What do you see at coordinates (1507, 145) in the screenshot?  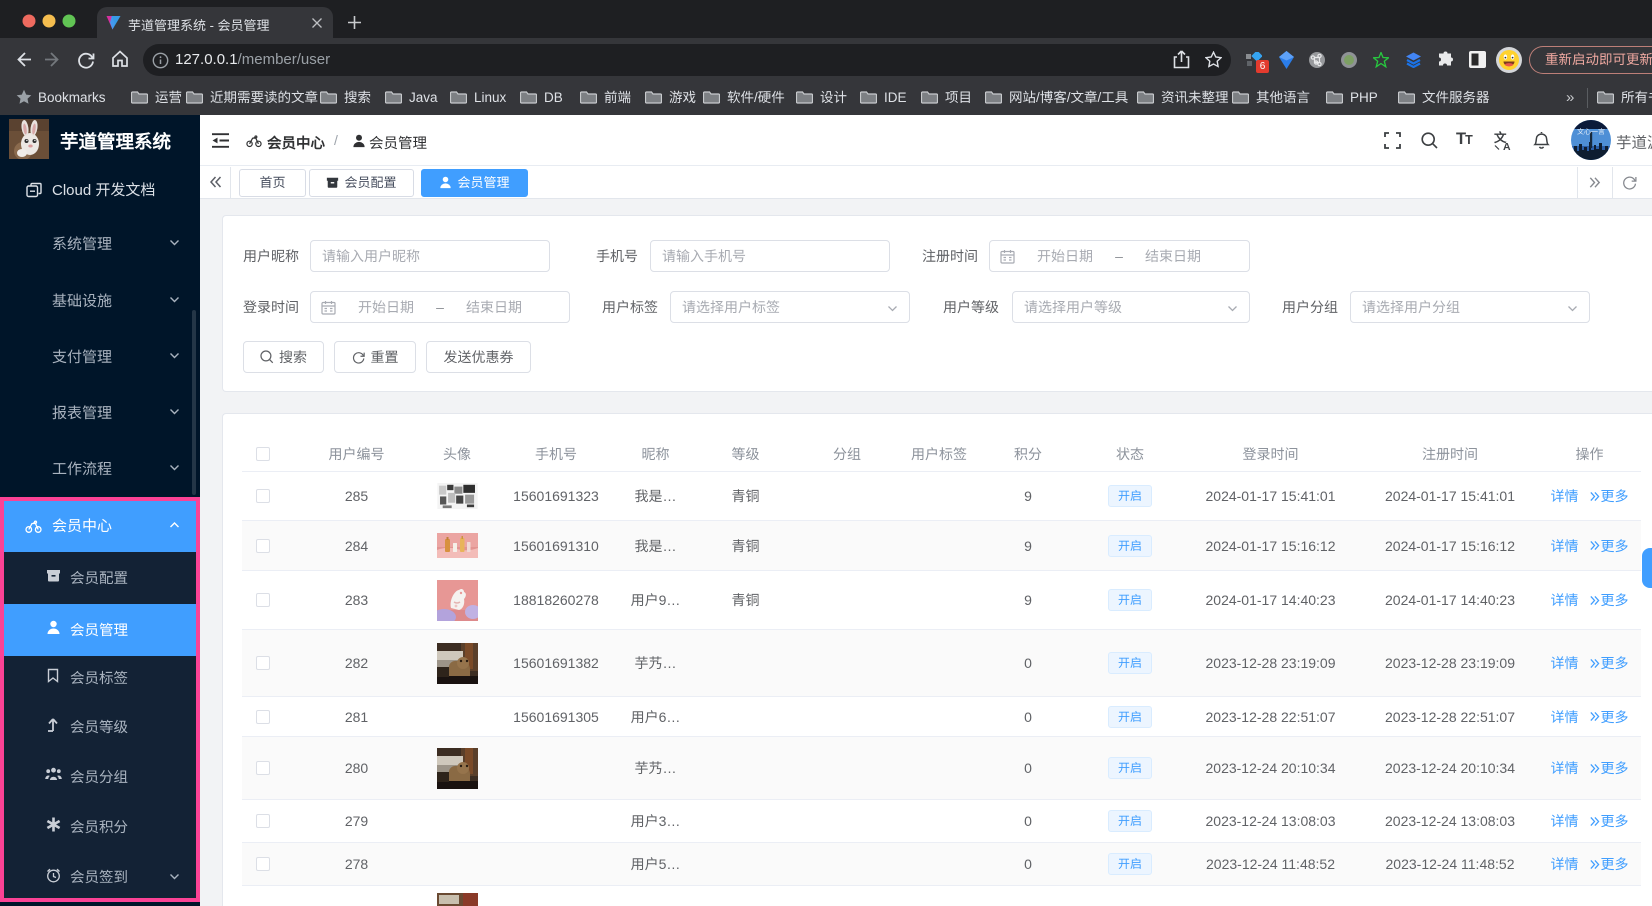 I see `svg-text: A` at bounding box center [1507, 145].